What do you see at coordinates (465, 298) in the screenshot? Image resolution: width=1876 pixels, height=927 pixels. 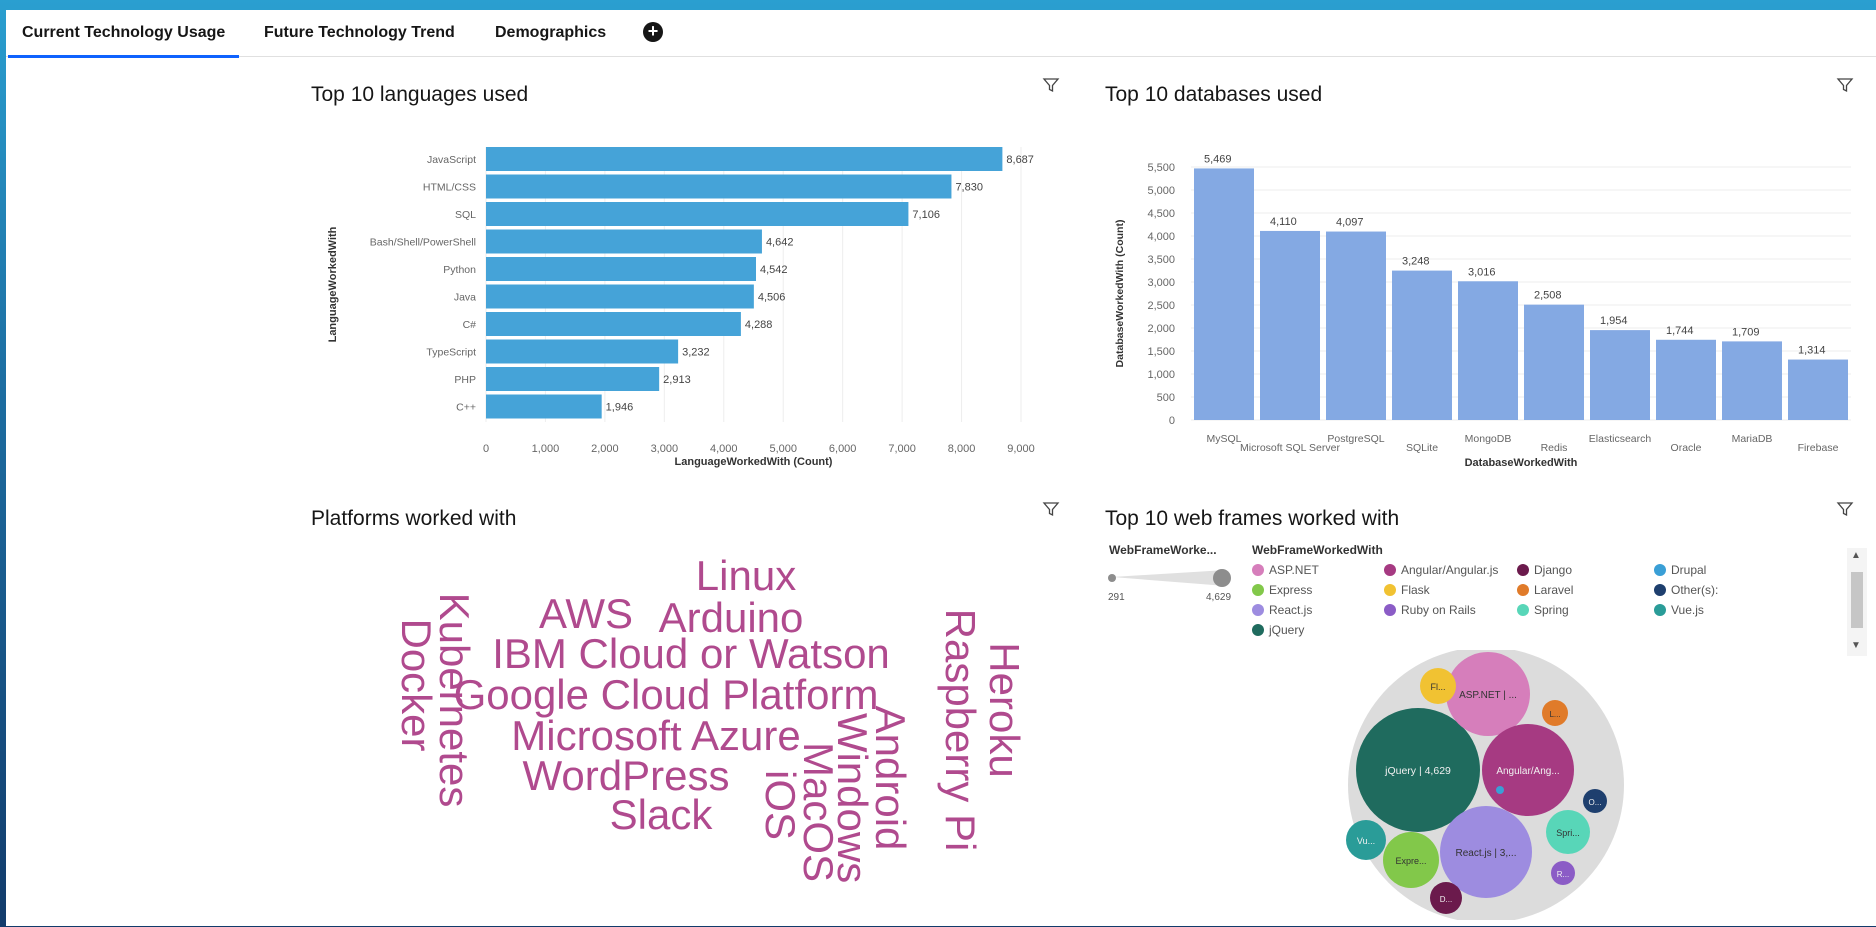 I see `y-tick-label: Java` at bounding box center [465, 298].